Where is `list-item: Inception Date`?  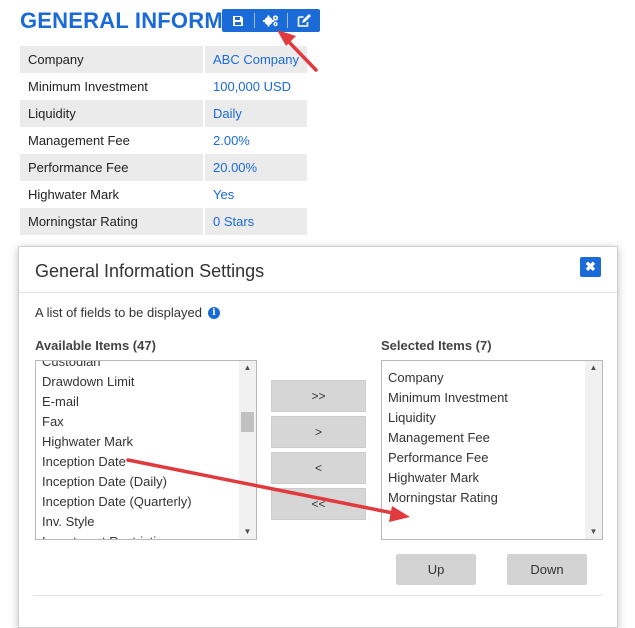 list-item: Inception Date is located at coordinates (139, 462).